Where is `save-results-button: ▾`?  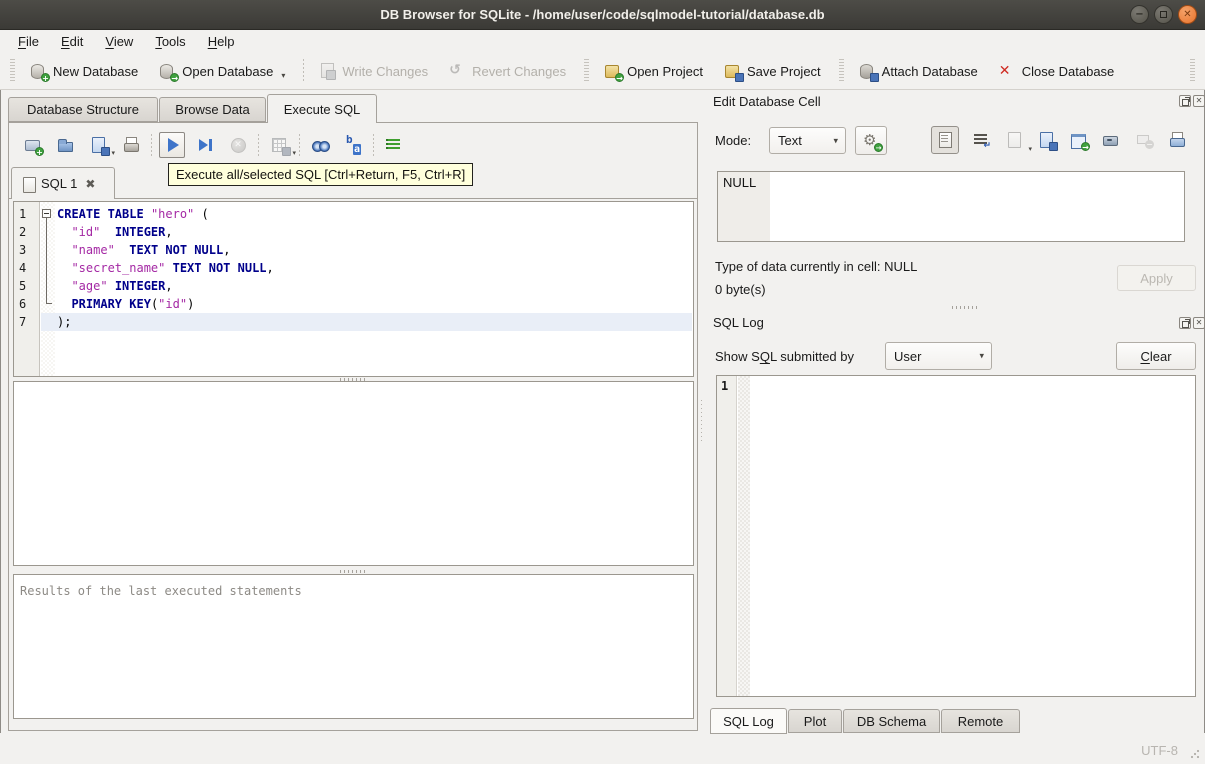
save-results-button: ▾ is located at coordinates (281, 145).